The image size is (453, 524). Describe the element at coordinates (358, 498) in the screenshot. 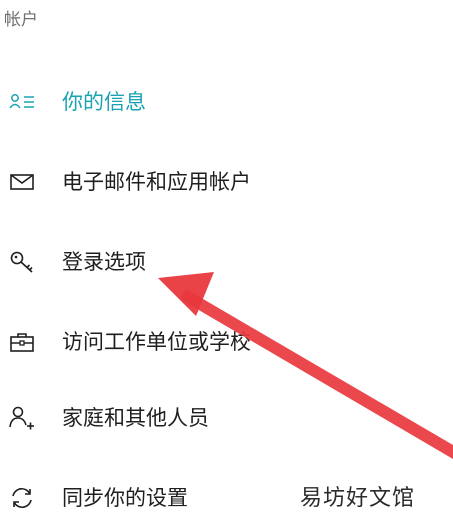

I see `watermark-text: 易坊好文馆` at that location.